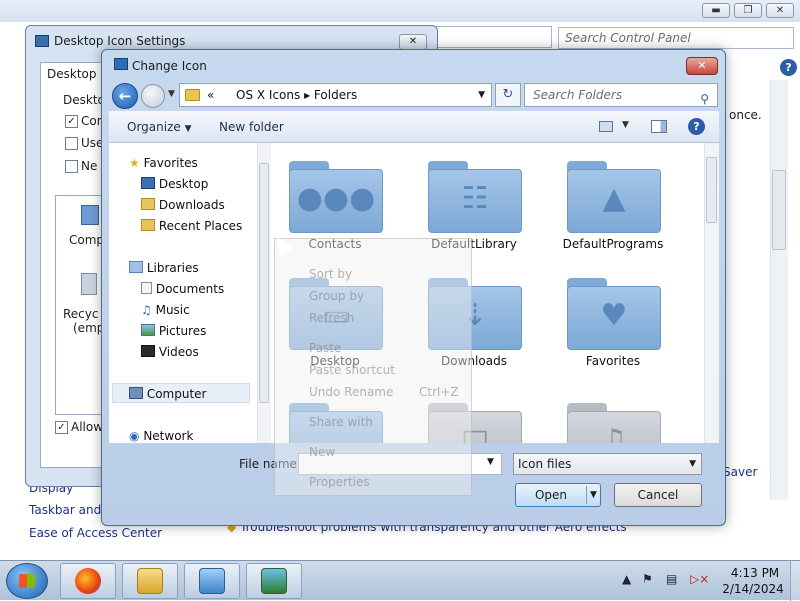 This screenshot has height=601, width=800. Describe the element at coordinates (212, 581) in the screenshot. I see `taskbar-app-control-panel` at that location.